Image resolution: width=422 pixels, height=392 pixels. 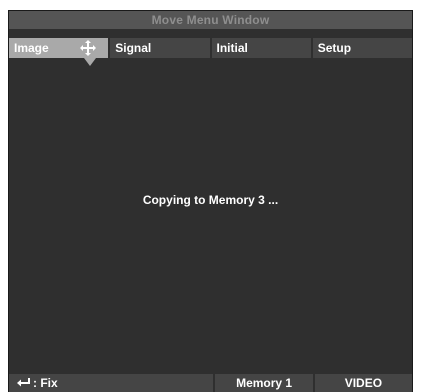 I want to click on active-tab-pointer, so click(x=90, y=62).